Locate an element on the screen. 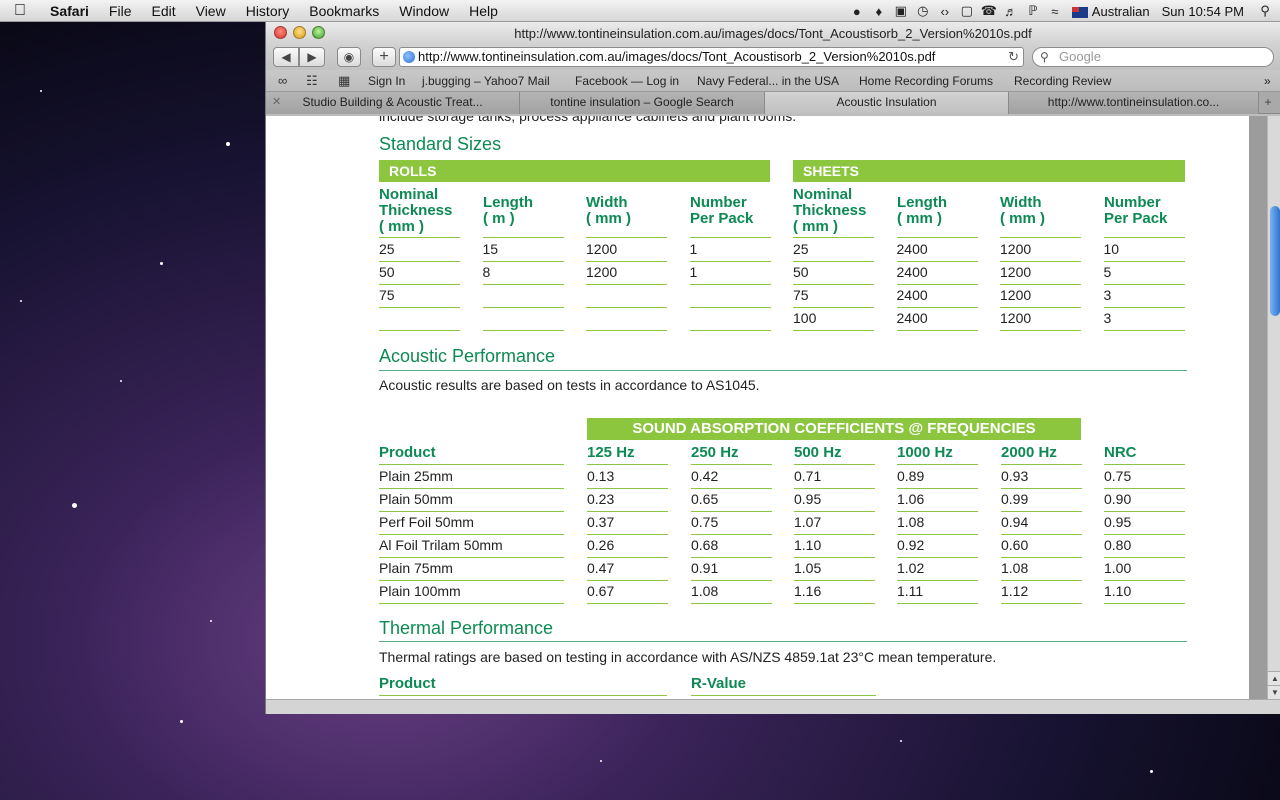 The width and height of the screenshot is (1280, 800). search-icon: ⚲ is located at coordinates (1044, 57).